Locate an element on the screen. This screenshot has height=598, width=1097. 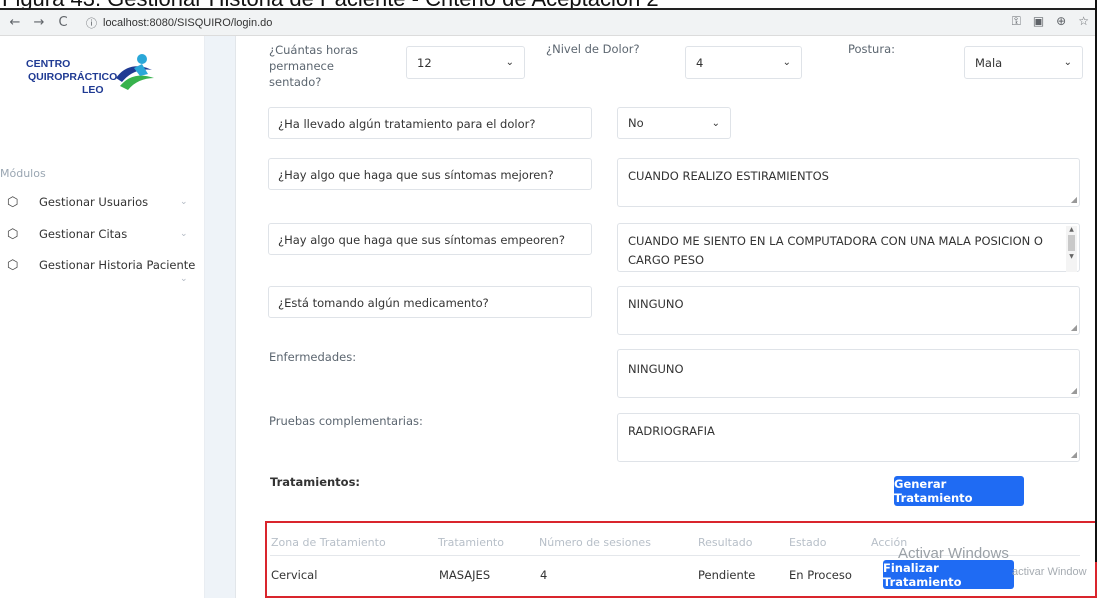
back-icon: ← is located at coordinates (15, 22).